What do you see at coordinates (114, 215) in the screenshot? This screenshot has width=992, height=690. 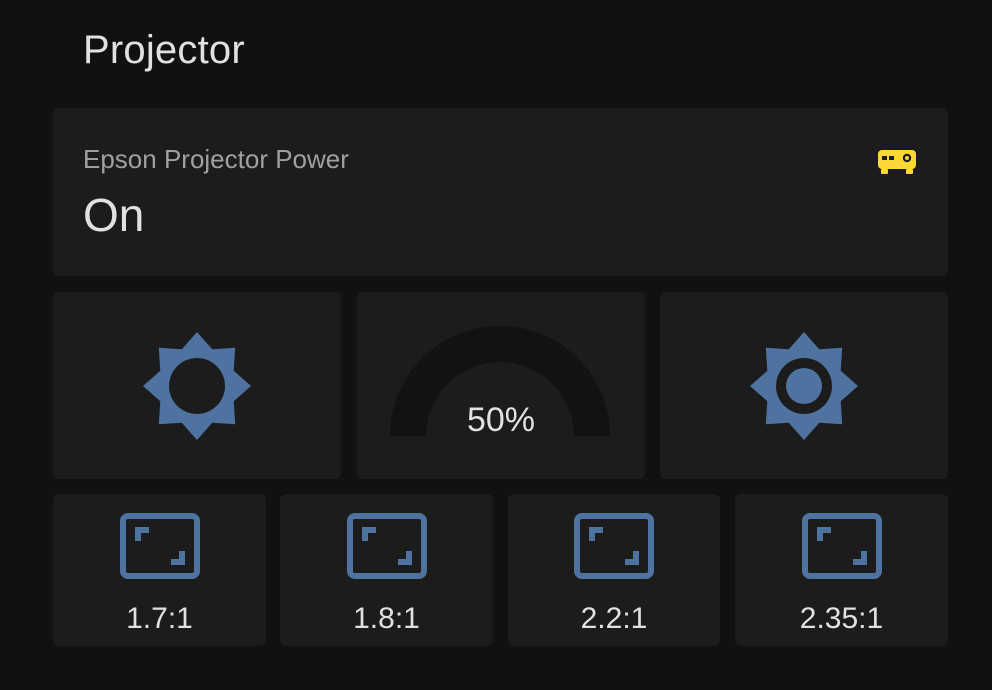 I see `entity-state: On` at bounding box center [114, 215].